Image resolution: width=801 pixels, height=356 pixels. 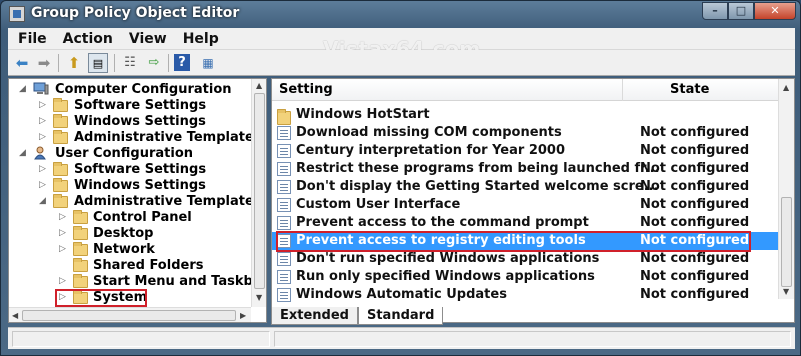 I want to click on folder-open-icon, so click(x=60, y=201).